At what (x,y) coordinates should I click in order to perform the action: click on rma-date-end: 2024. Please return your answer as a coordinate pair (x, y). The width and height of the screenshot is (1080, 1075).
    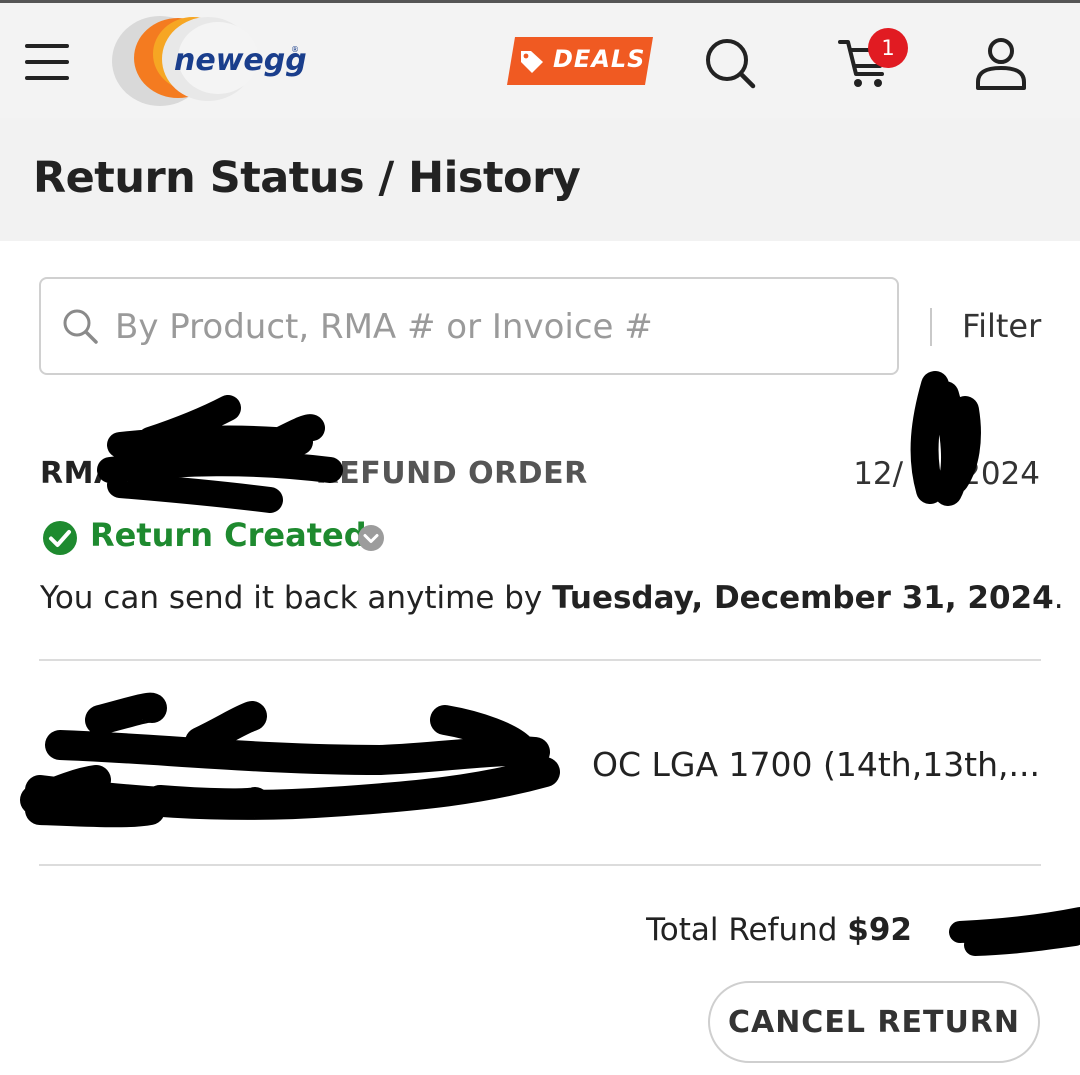
    Looking at the image, I should click on (1000, 474).